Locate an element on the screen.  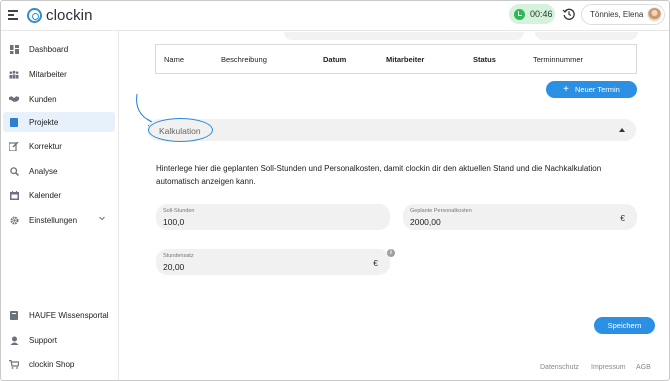
top-bar: clockin 00:46 Tönnies, Elena is located at coordinates (335, 16).